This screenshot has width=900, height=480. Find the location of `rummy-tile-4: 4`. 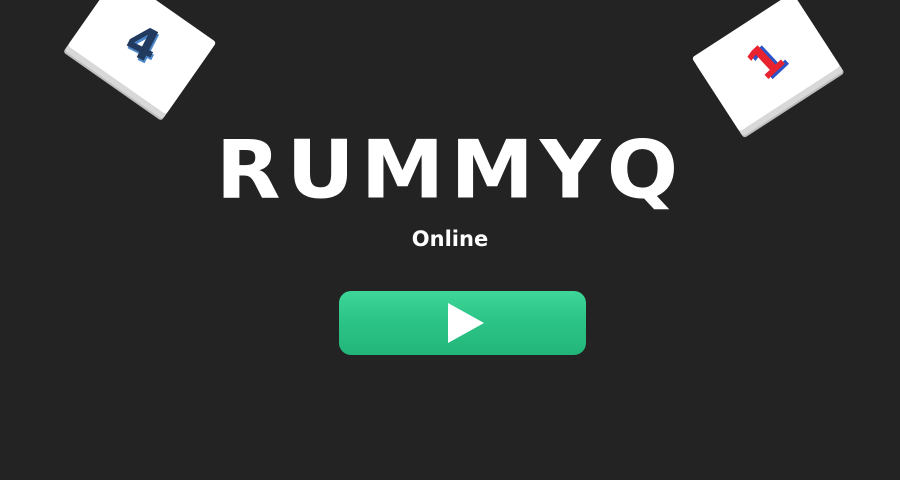

rummy-tile-4: 4 is located at coordinates (142, 57).